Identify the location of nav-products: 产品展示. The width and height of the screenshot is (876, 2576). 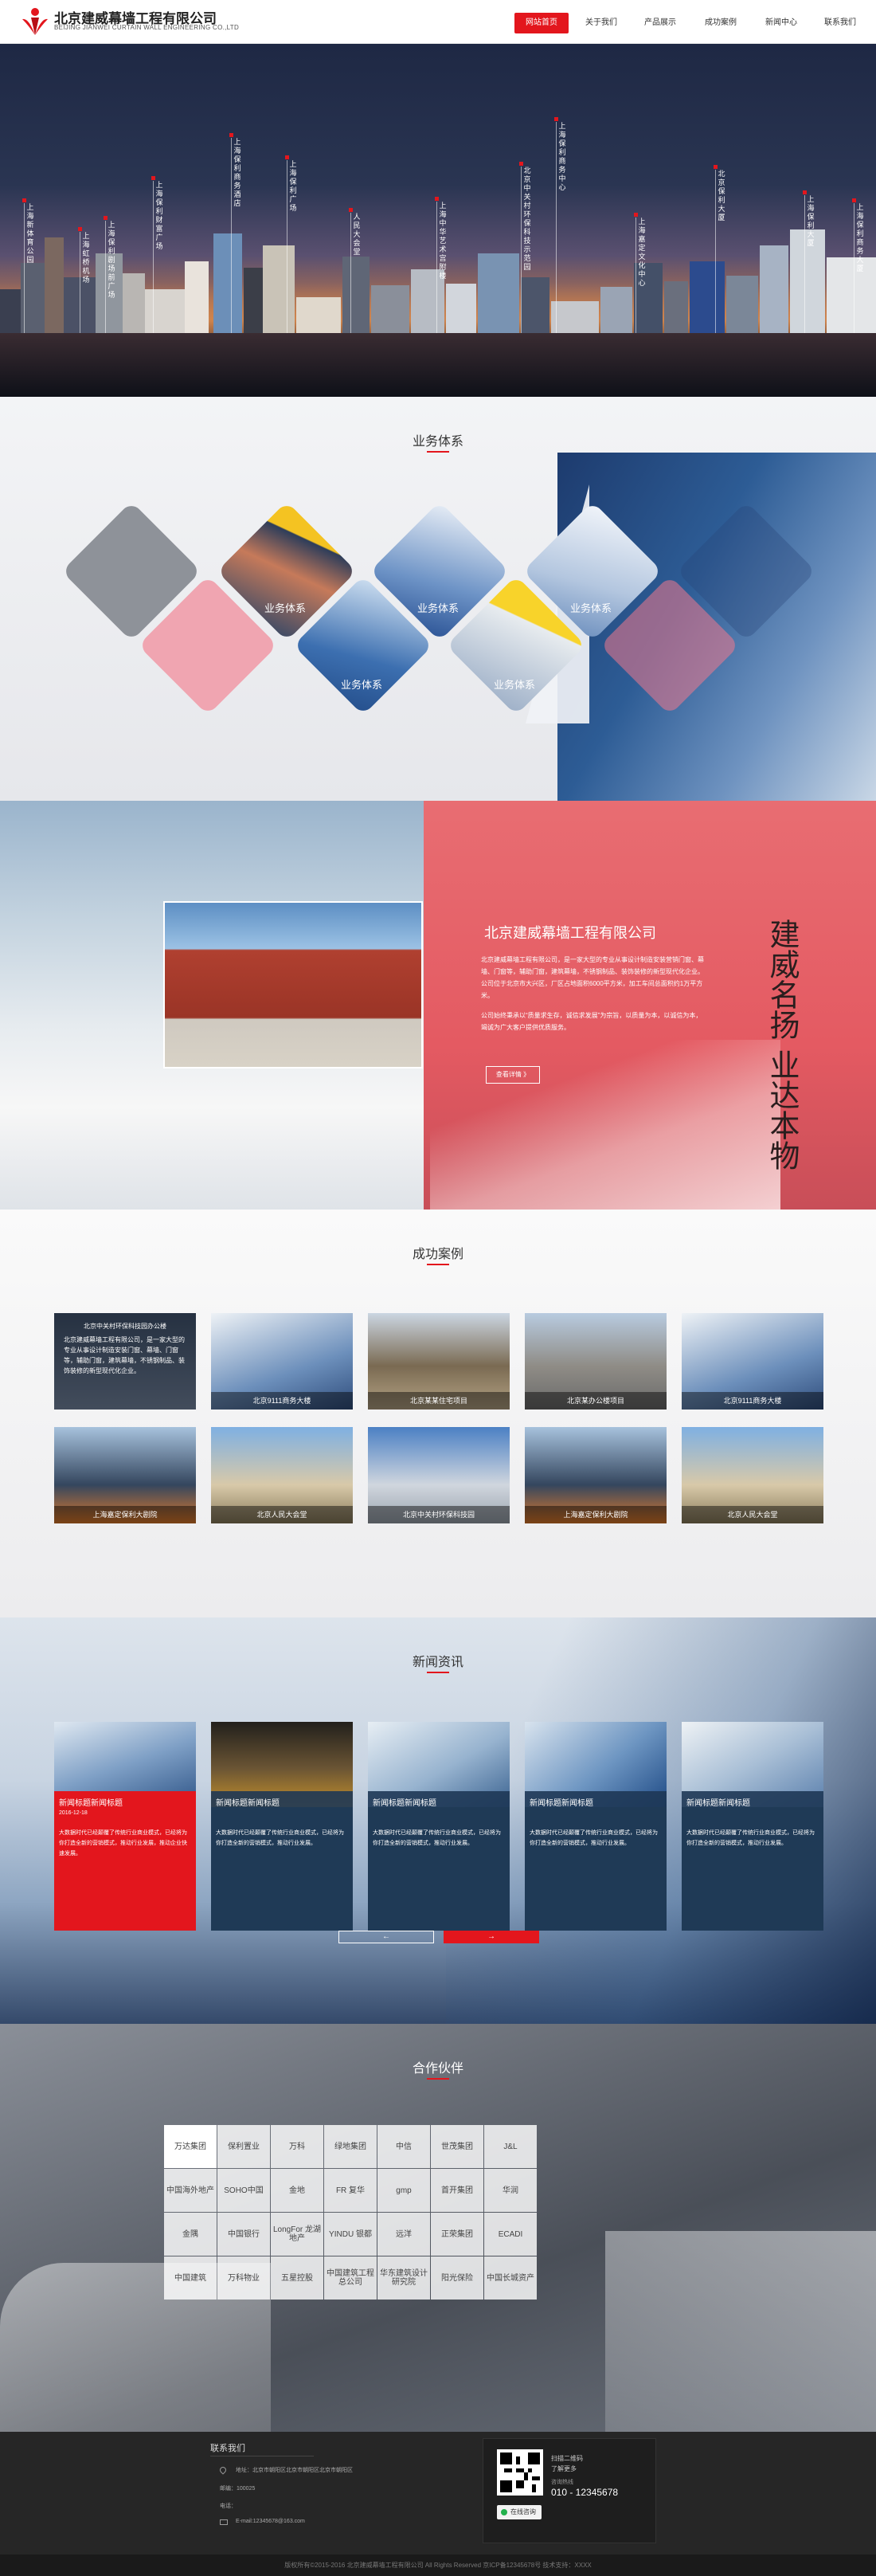
(660, 23).